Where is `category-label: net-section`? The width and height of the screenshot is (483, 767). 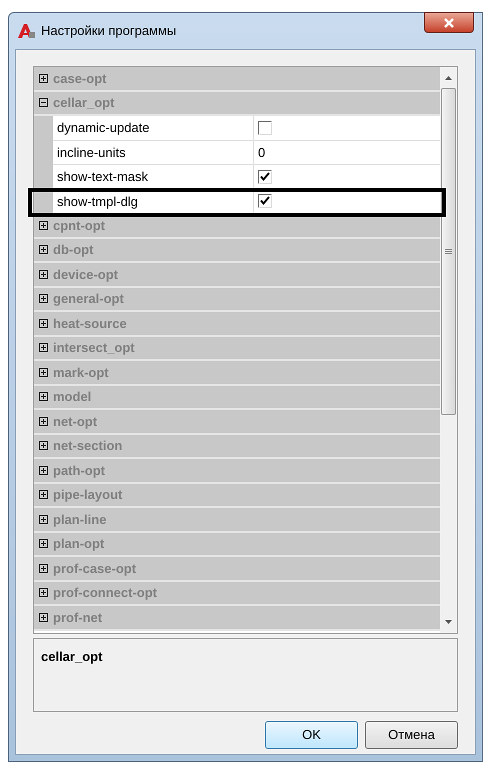 category-label: net-section is located at coordinates (87, 446).